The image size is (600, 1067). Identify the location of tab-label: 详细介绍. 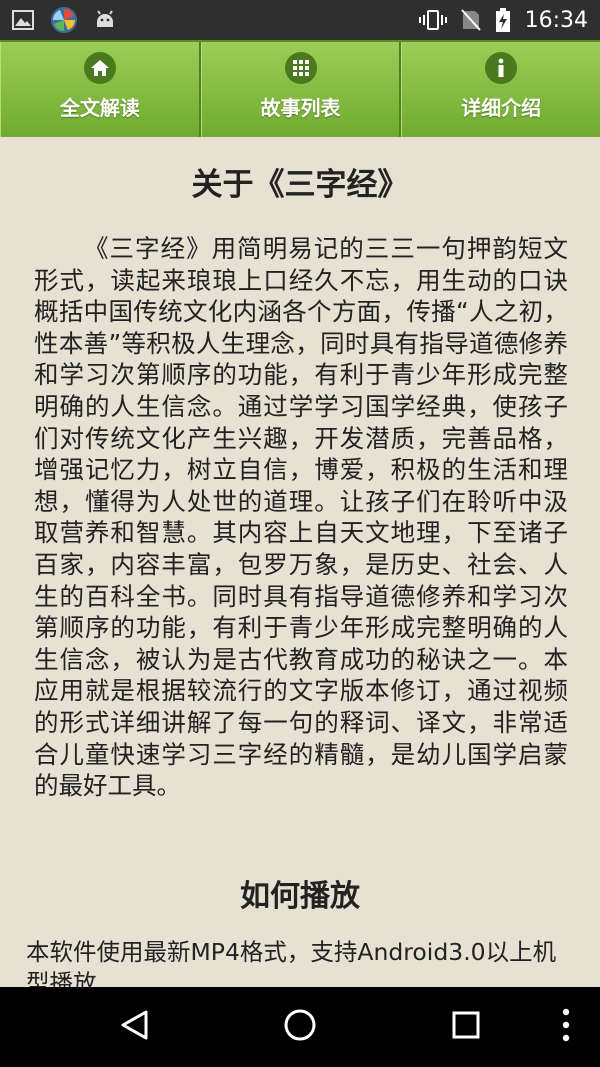
(501, 108).